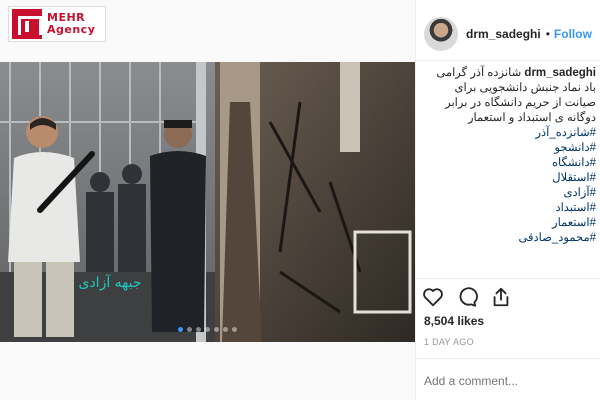 This screenshot has width=600, height=400. What do you see at coordinates (433, 297) in the screenshot?
I see `heart-icon` at bounding box center [433, 297].